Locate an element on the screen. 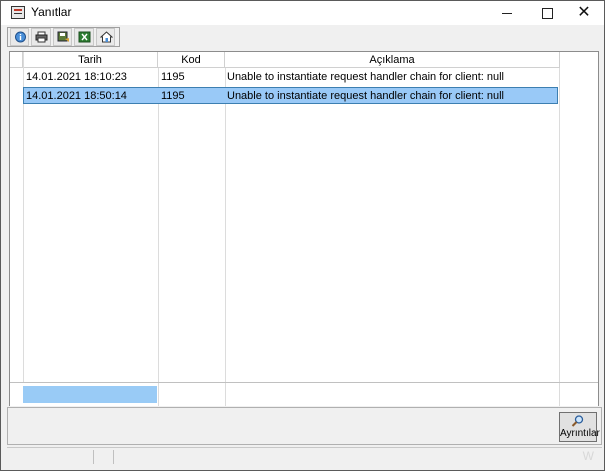  info-globe-icon is located at coordinates (20, 37).